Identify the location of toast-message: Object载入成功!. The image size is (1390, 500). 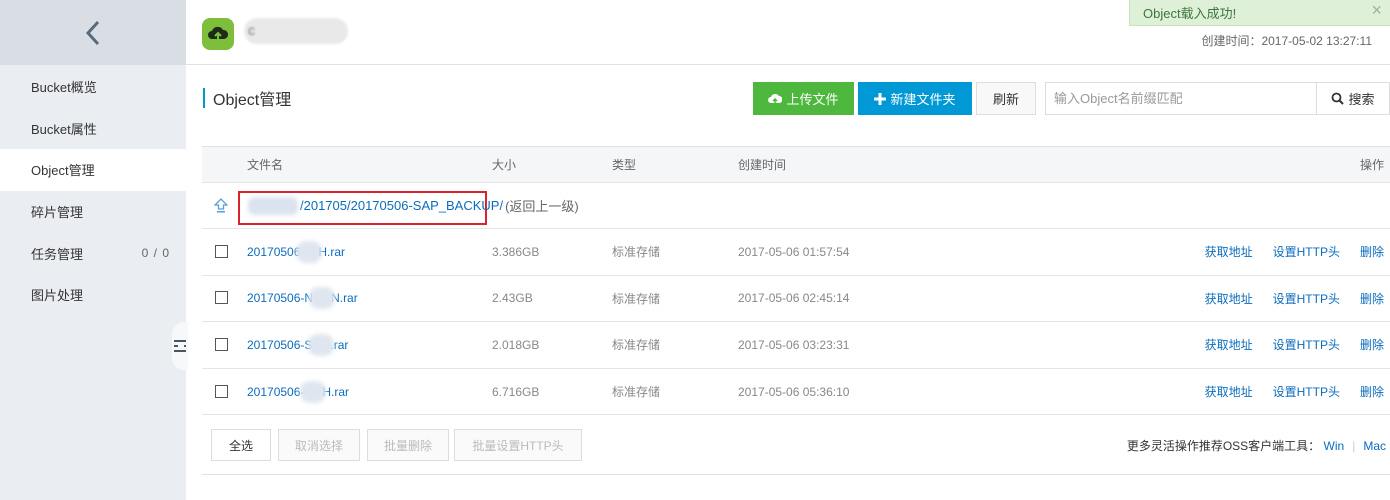
(1190, 13).